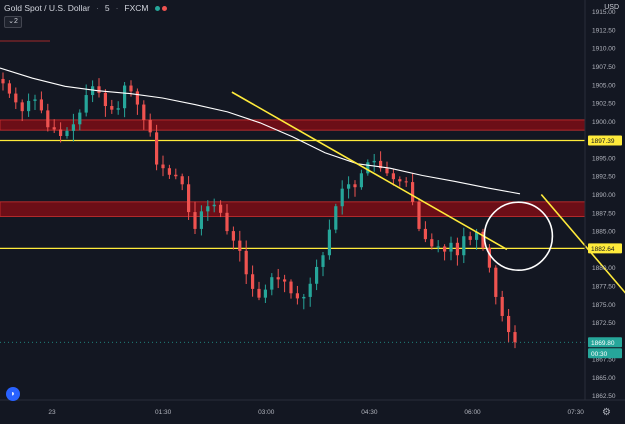 This screenshot has width=625, height=424. I want to click on symbol-header: Gold Spot / U.S. Dollar · 5 · FXCM, so click(86, 8).